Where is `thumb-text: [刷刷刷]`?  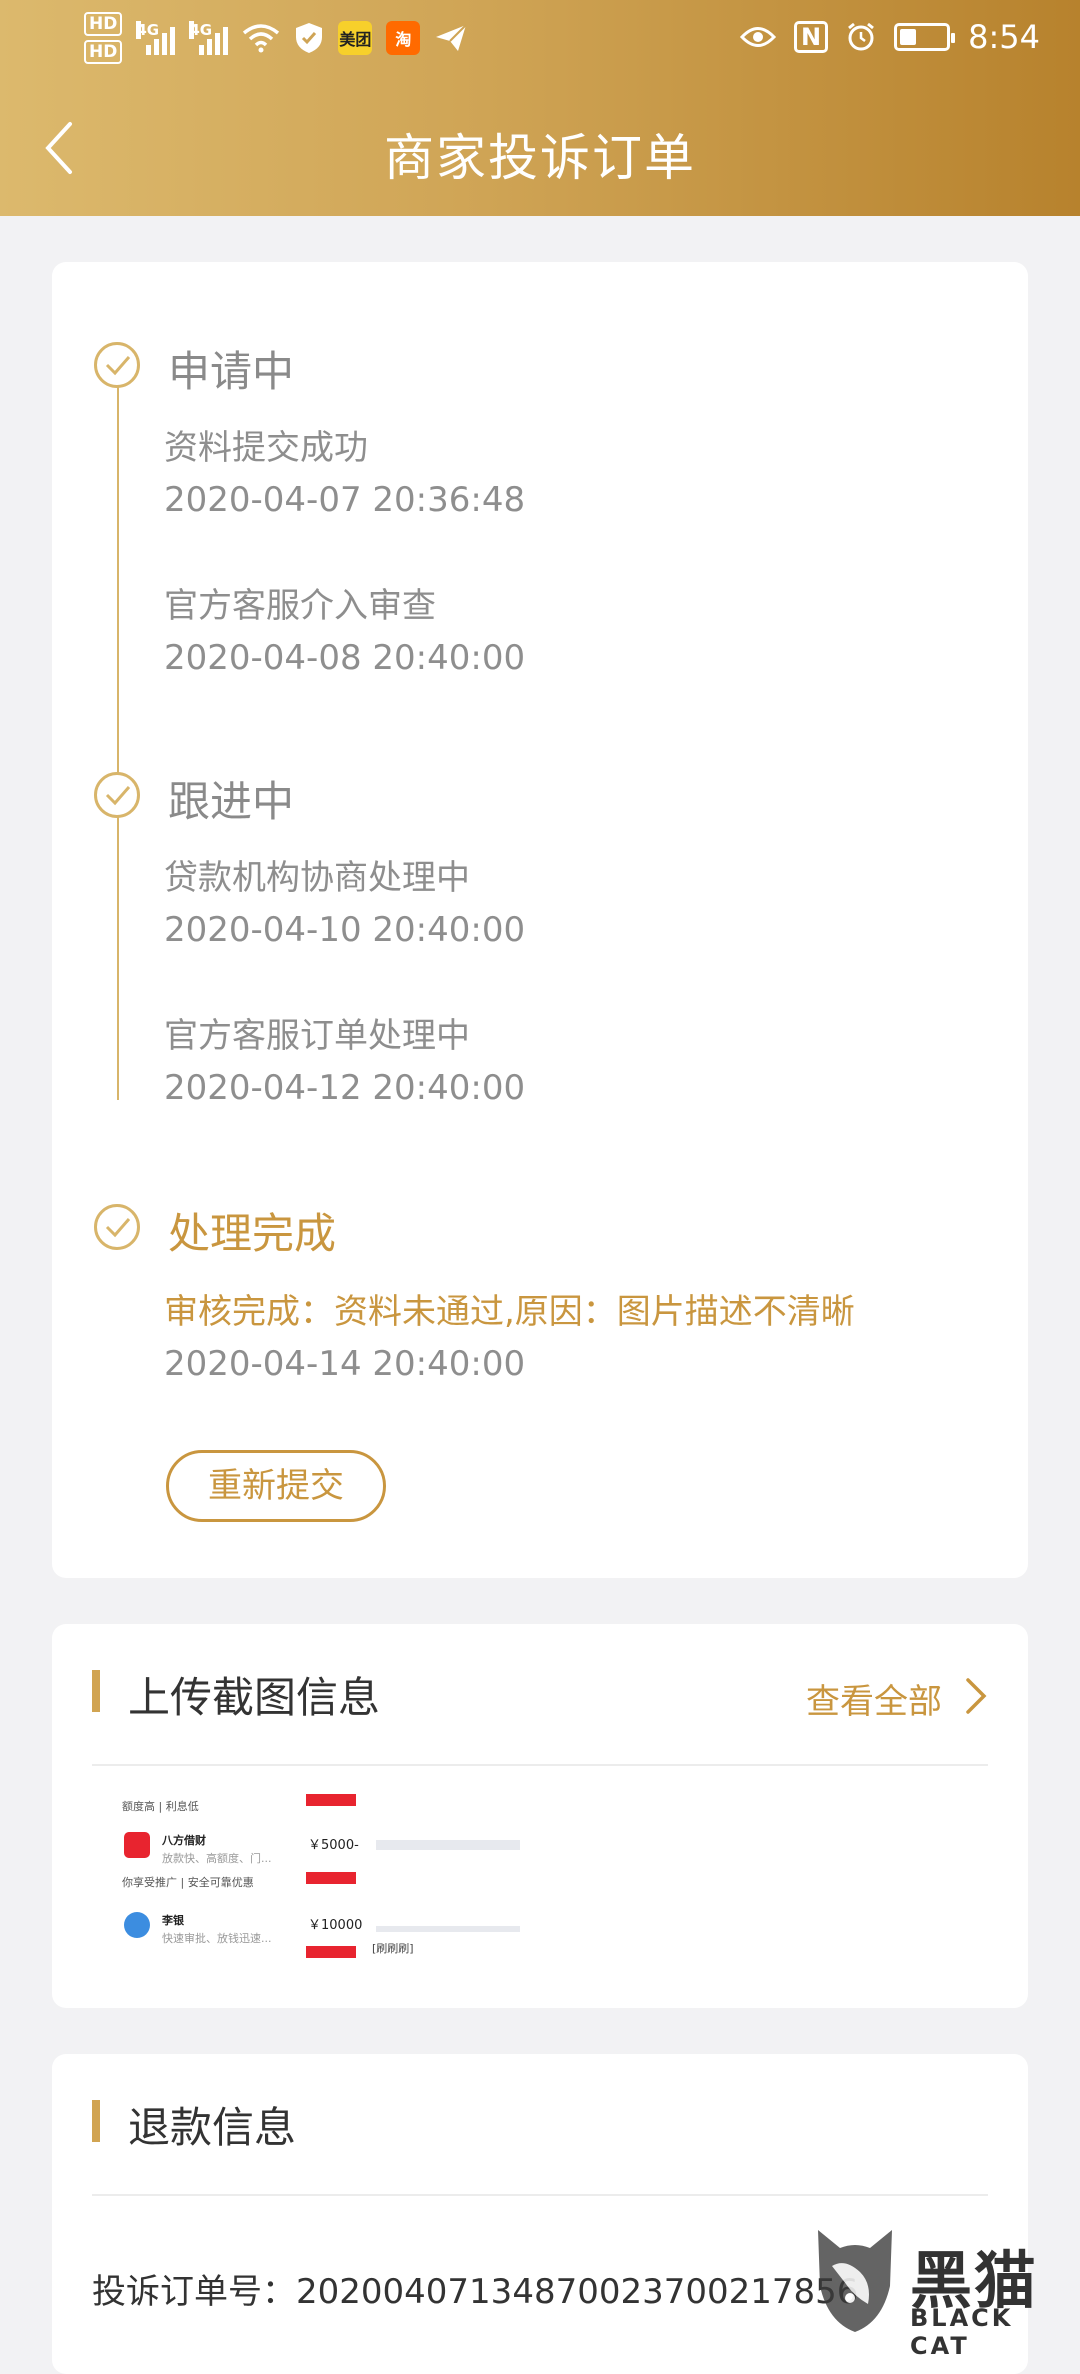
thumb-text: [刷刷刷] is located at coordinates (393, 1948).